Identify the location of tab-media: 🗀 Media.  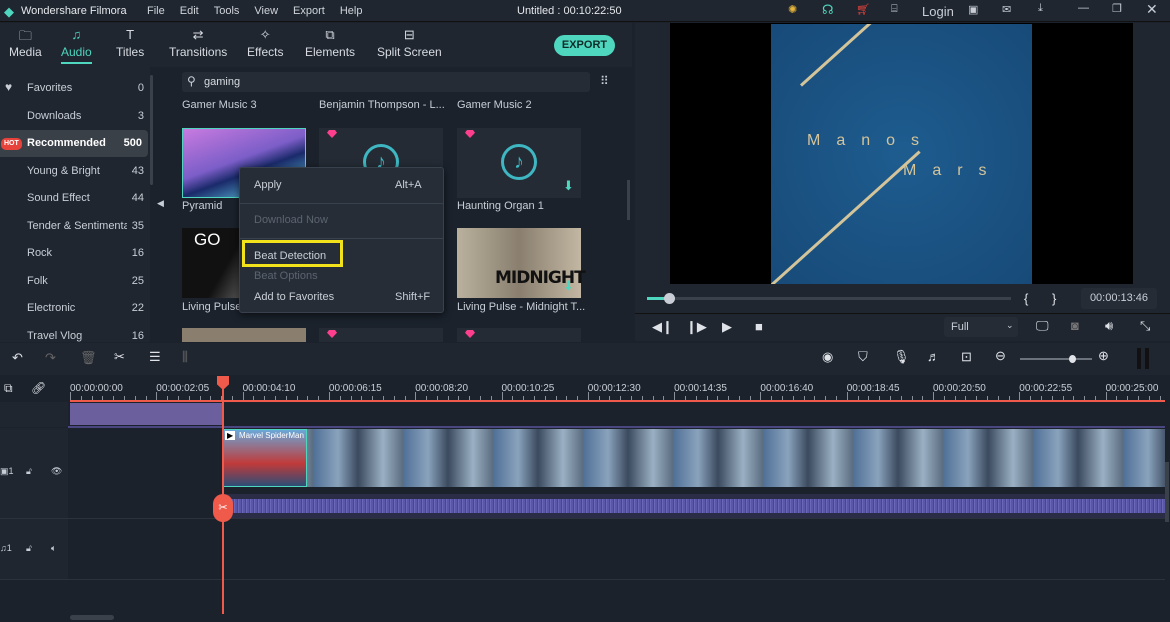
(25, 43).